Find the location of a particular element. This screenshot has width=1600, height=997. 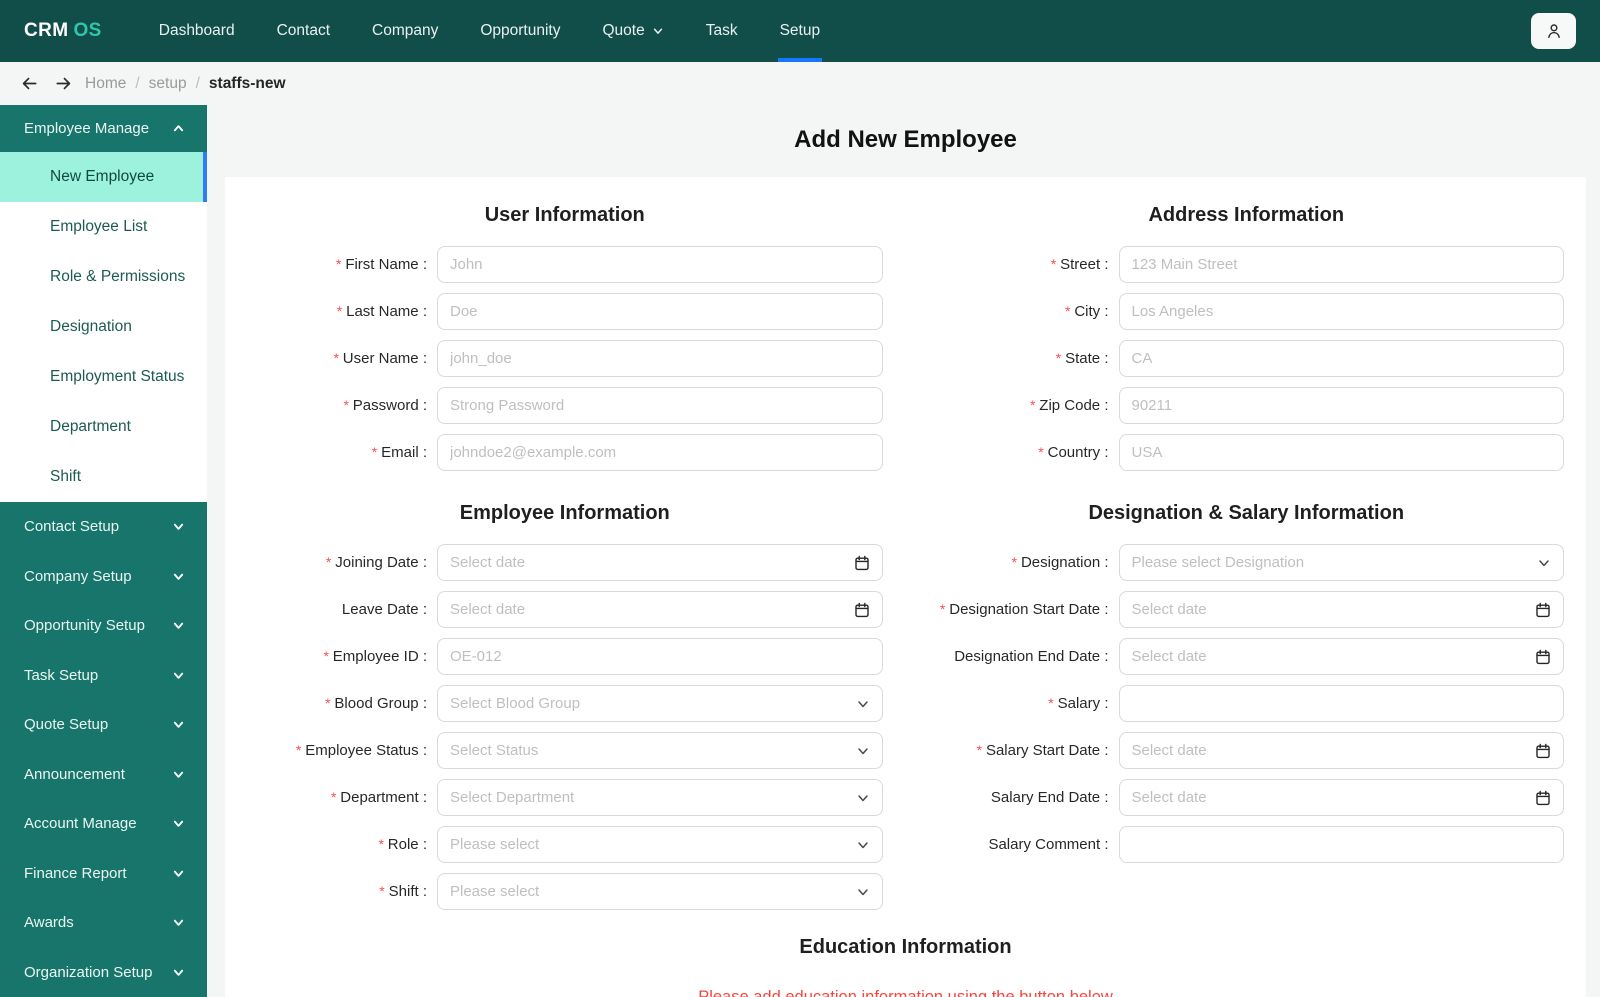

section-heading-user-information: User Information is located at coordinates (564, 215).